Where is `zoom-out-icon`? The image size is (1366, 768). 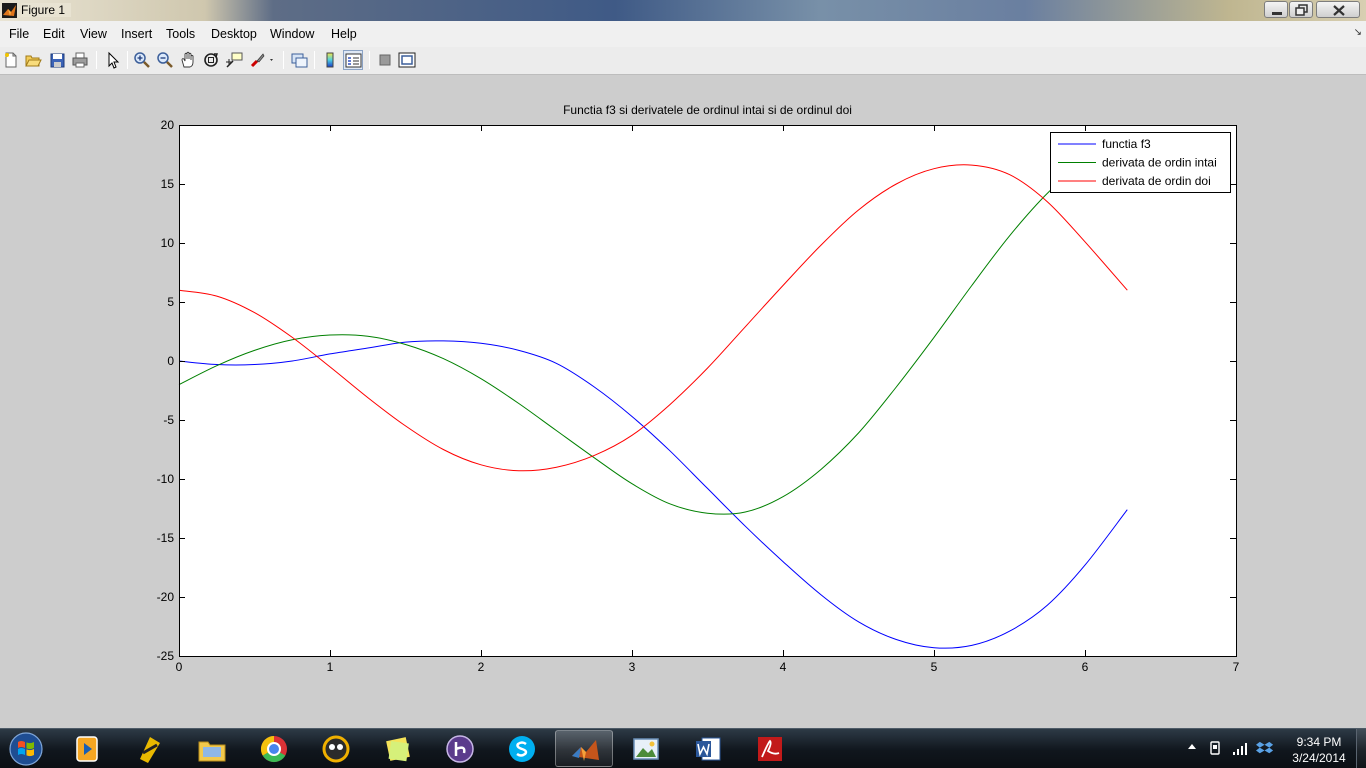
zoom-out-icon is located at coordinates (165, 60).